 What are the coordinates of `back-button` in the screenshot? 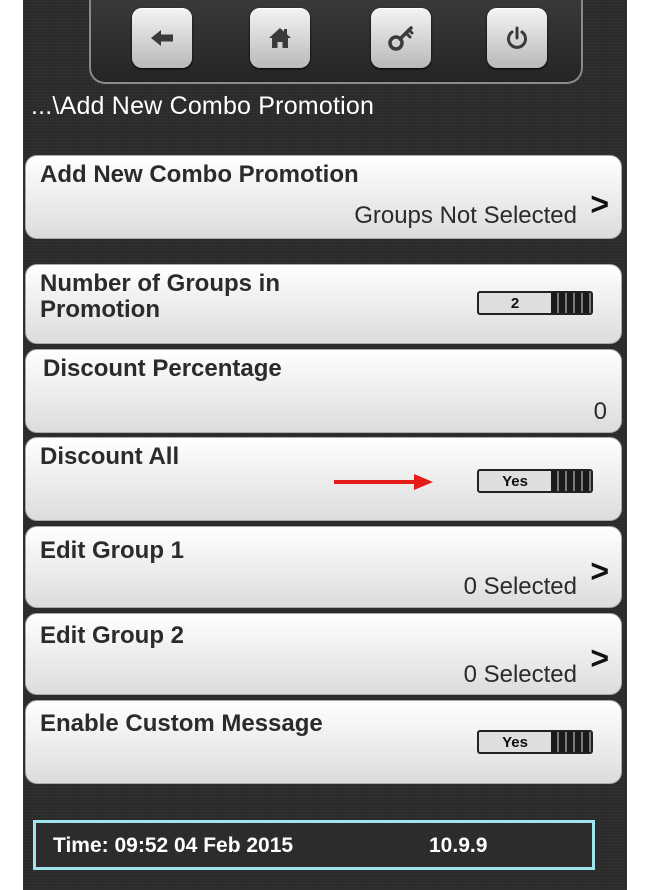 It's located at (162, 38).